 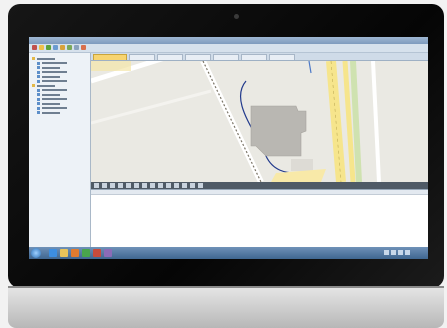 I want to click on edit-icon, so click(x=152, y=185).